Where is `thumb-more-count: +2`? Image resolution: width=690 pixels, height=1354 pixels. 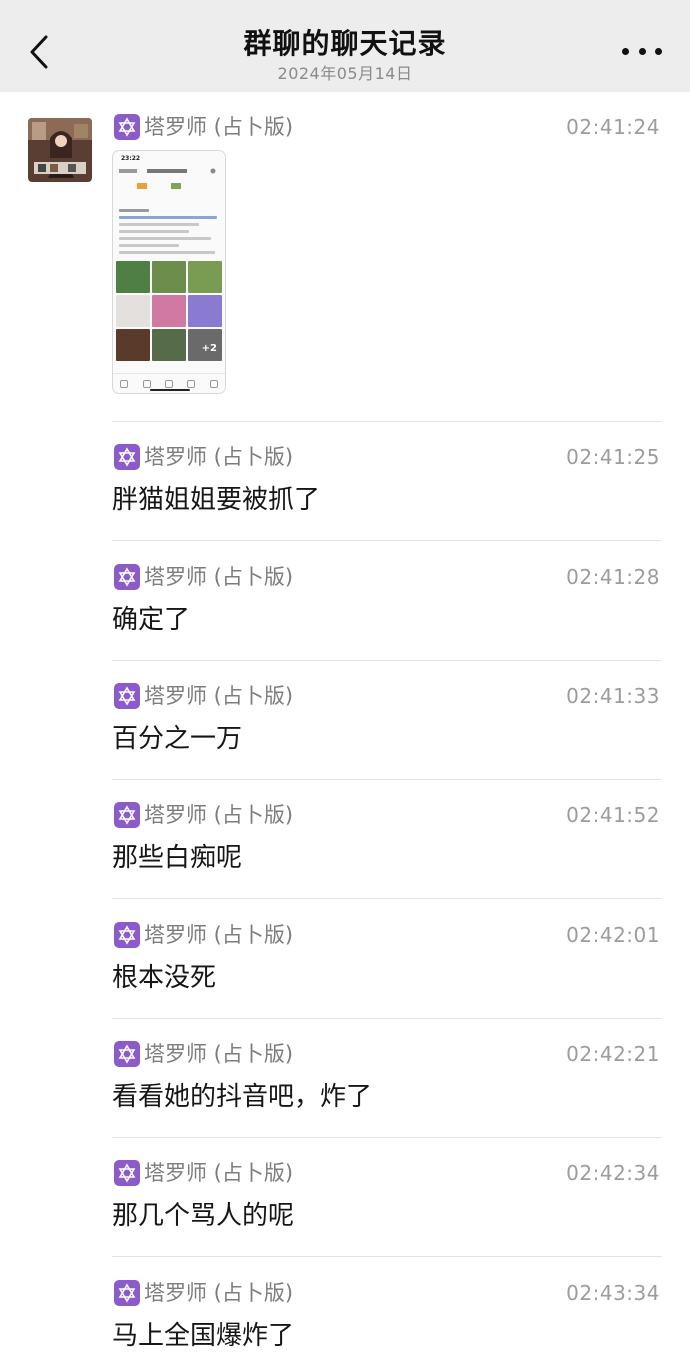 thumb-more-count: +2 is located at coordinates (209, 348).